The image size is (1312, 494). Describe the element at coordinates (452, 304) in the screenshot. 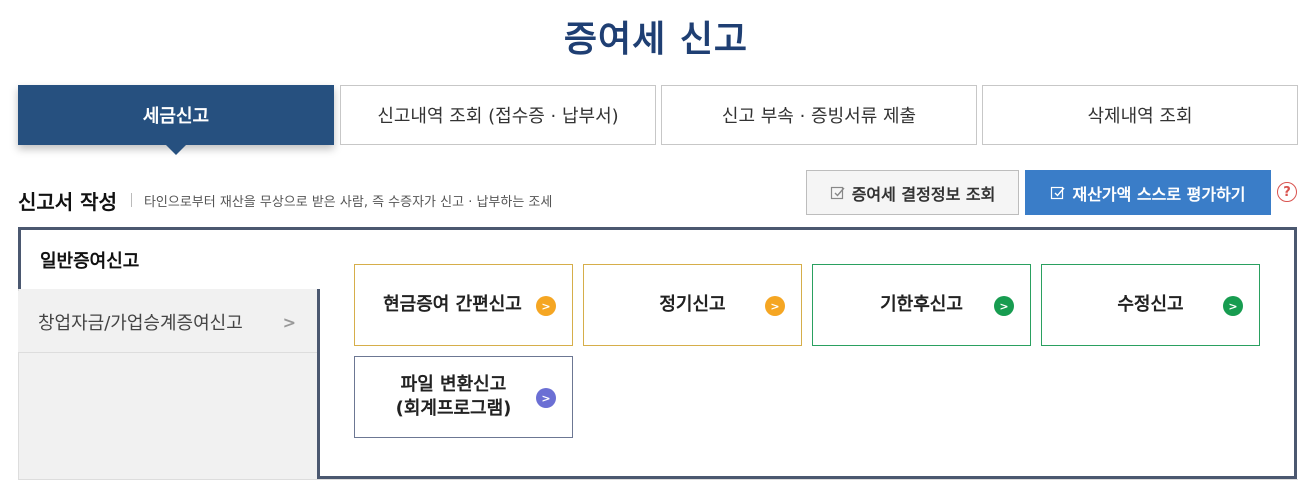

I see `card-label: 현금증여 간편신고` at that location.